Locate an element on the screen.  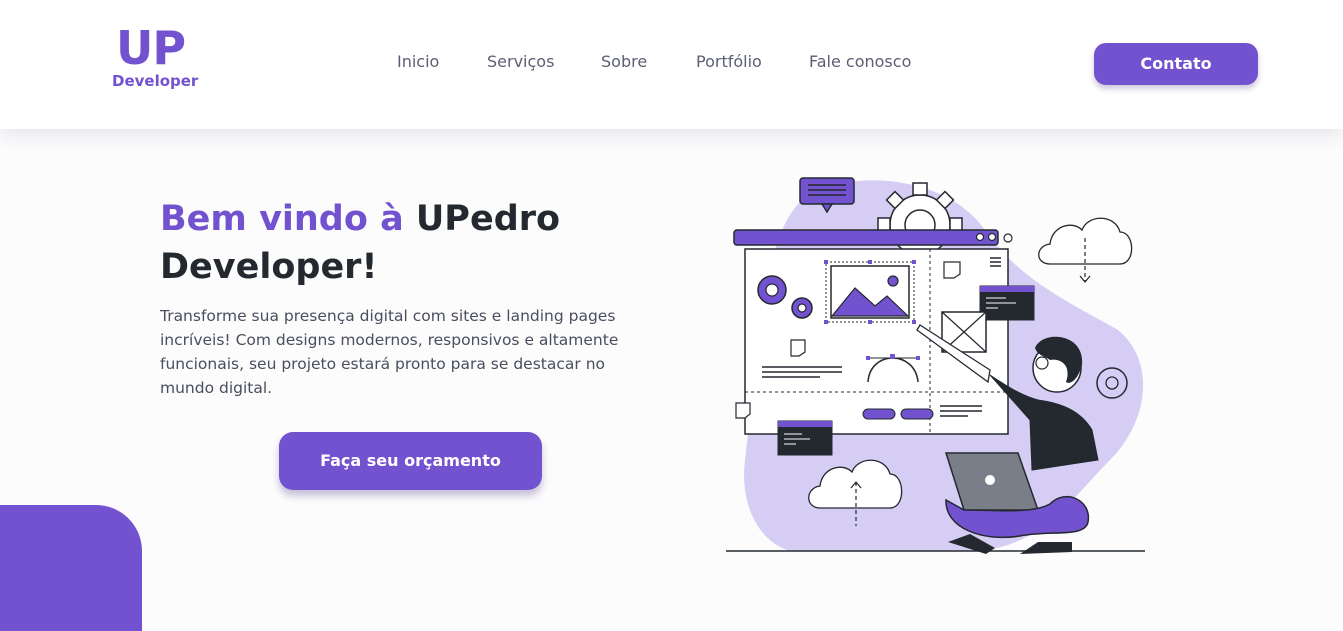
quote-button: Faça seu orçamento is located at coordinates (410, 461).